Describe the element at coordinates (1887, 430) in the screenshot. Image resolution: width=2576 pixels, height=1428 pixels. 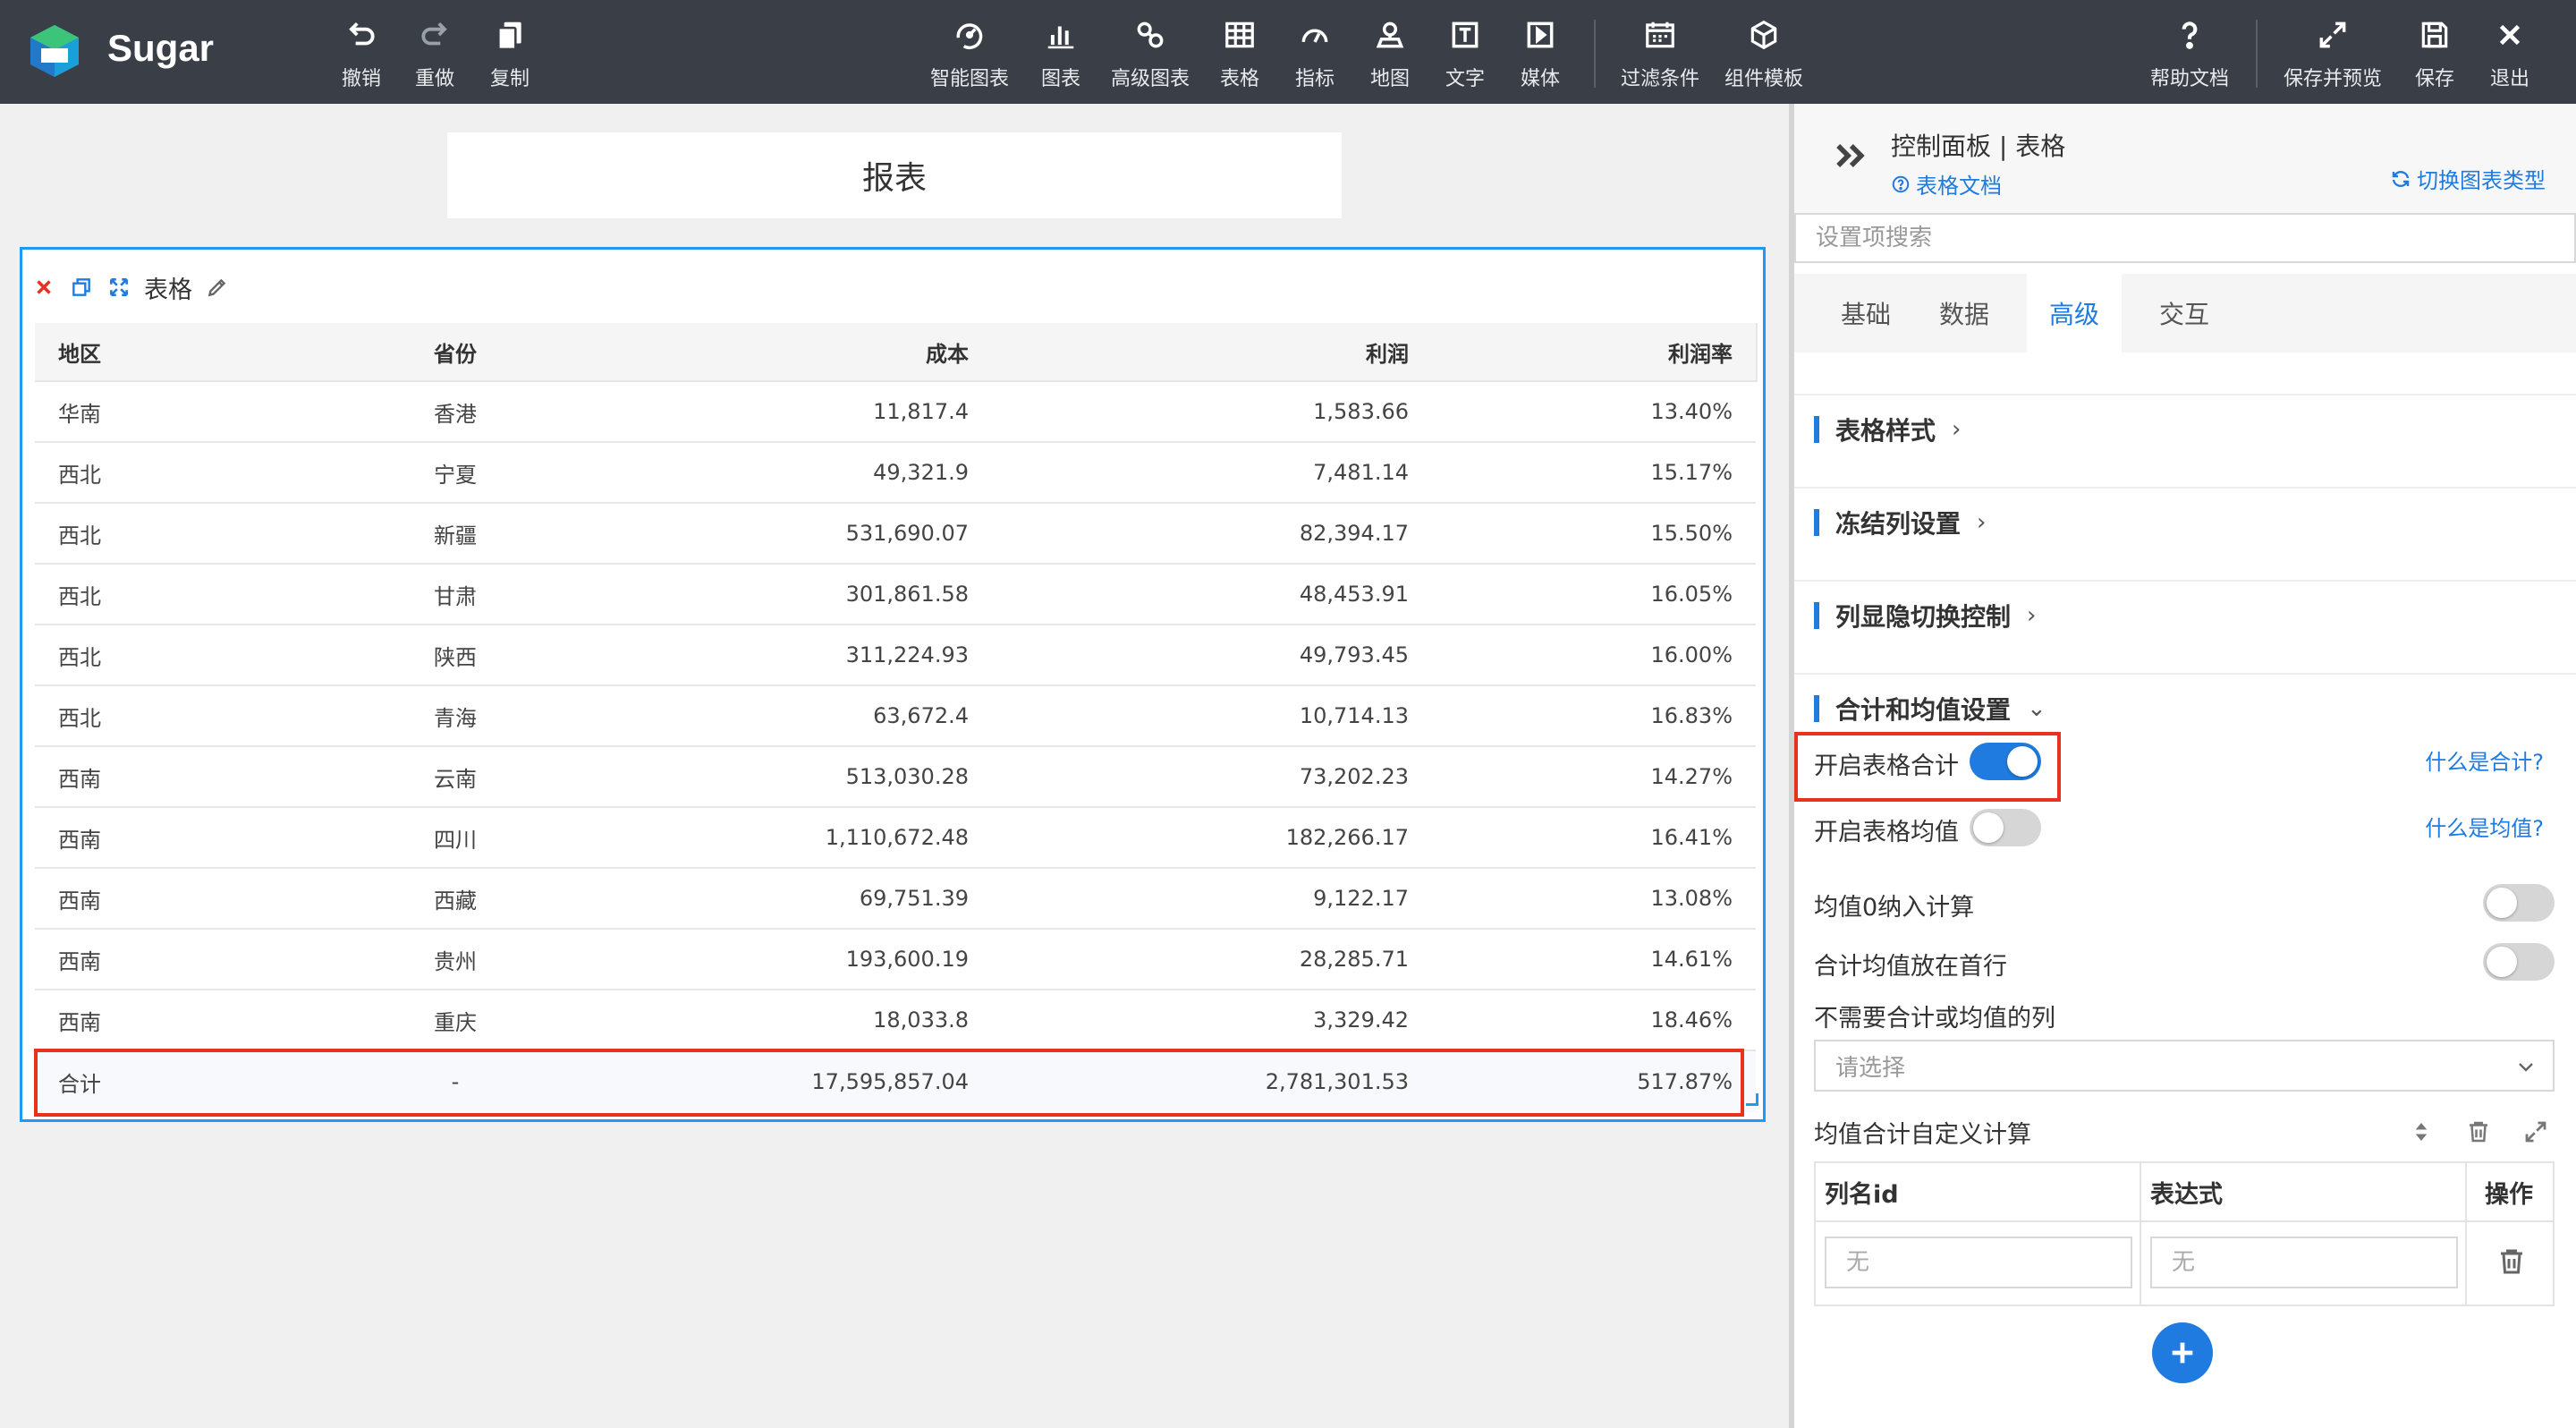
I see `section-table-style: 表格样式 ›` at that location.